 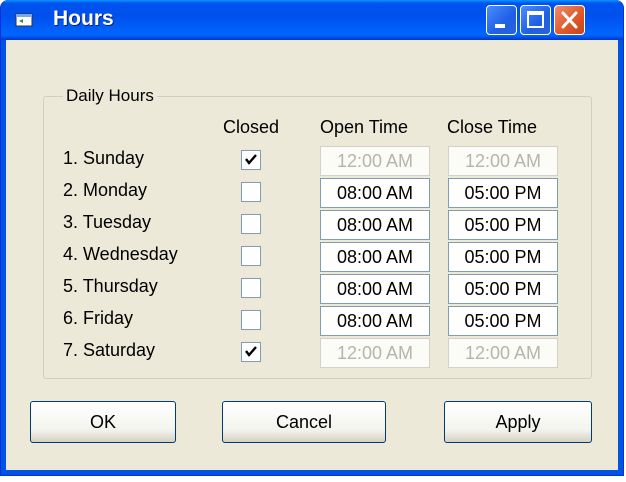 I want to click on minimize-button, so click(x=501, y=20).